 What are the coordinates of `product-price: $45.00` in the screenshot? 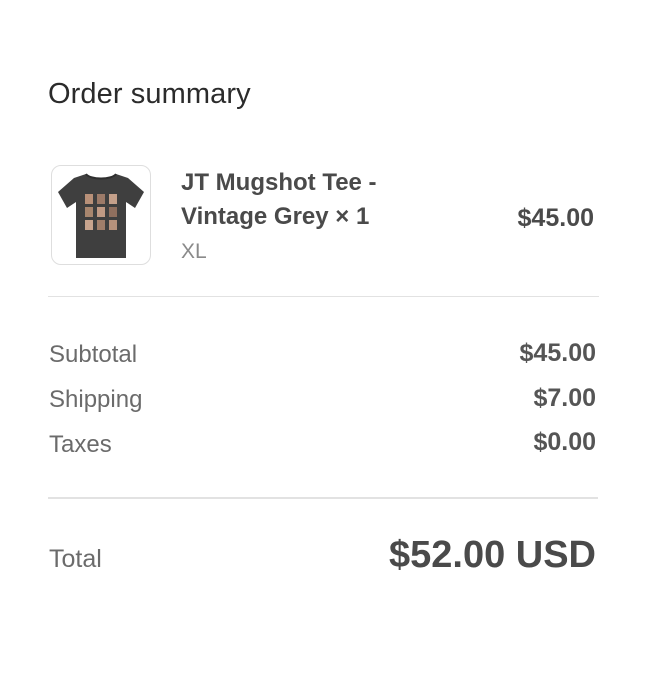 It's located at (555, 218).